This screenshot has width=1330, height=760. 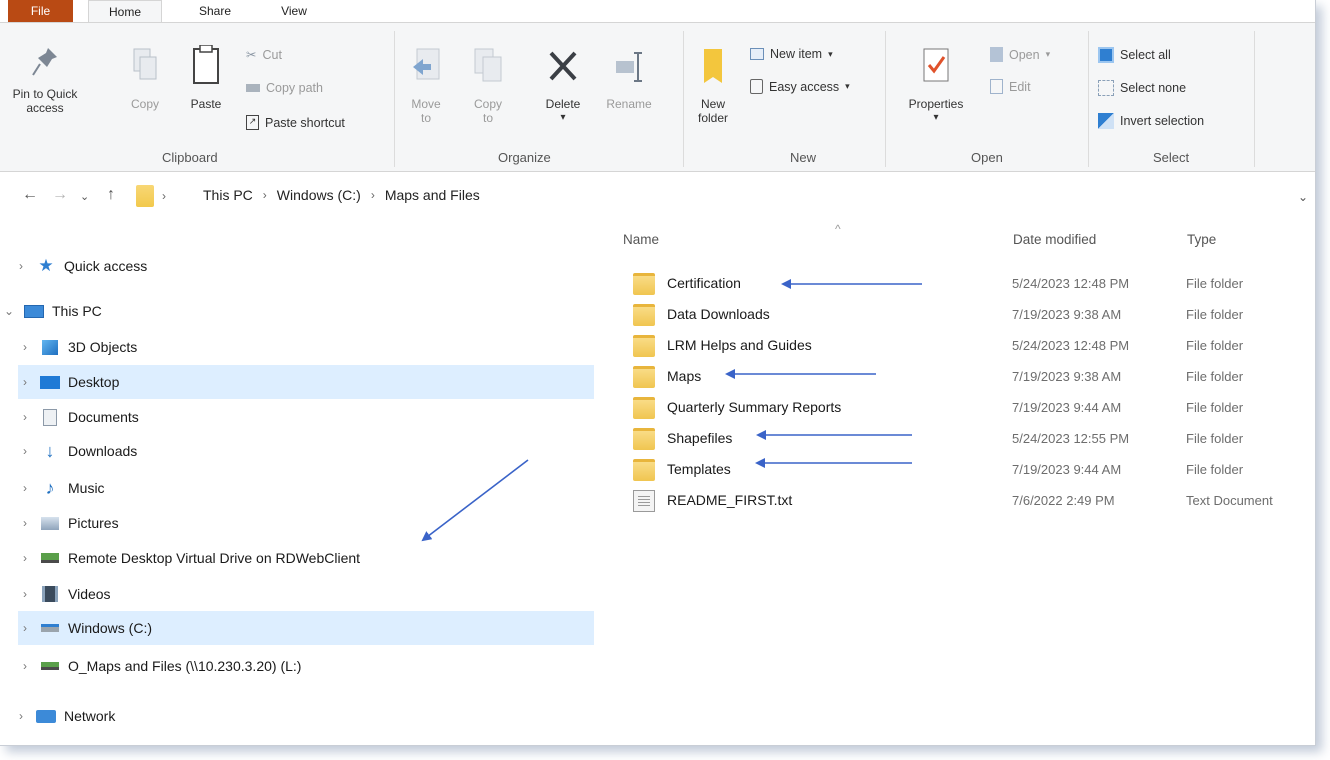 I want to click on move-to-button: Move to, so click(x=426, y=85).